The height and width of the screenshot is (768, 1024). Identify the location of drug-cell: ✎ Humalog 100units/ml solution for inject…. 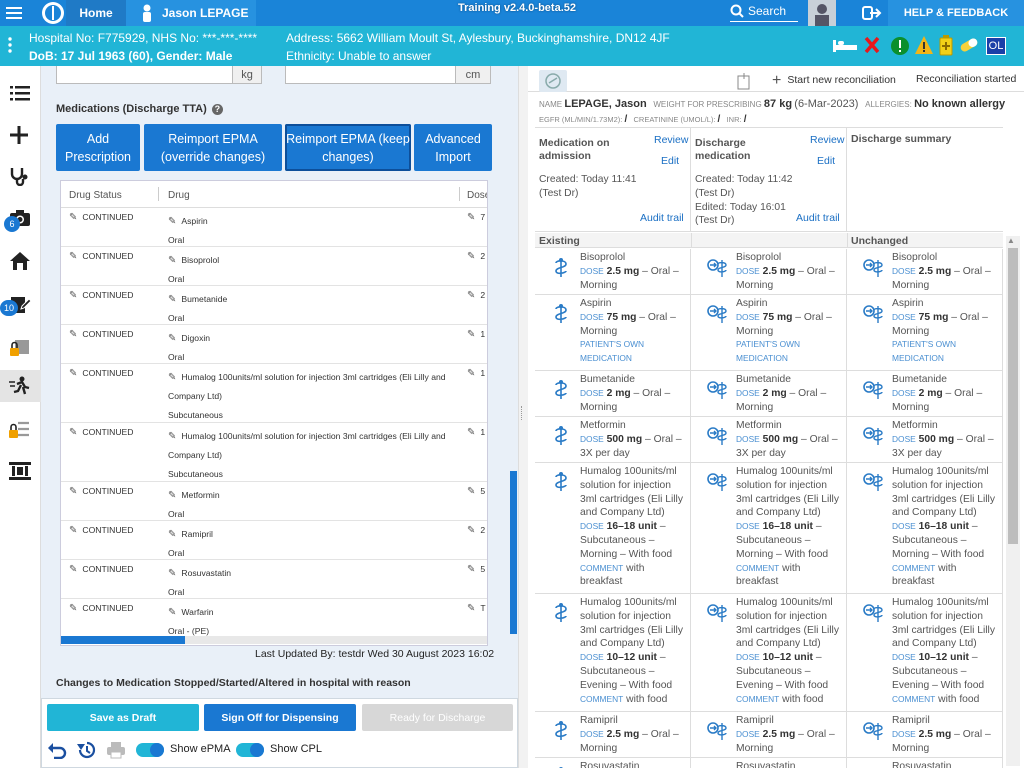
(310, 455).